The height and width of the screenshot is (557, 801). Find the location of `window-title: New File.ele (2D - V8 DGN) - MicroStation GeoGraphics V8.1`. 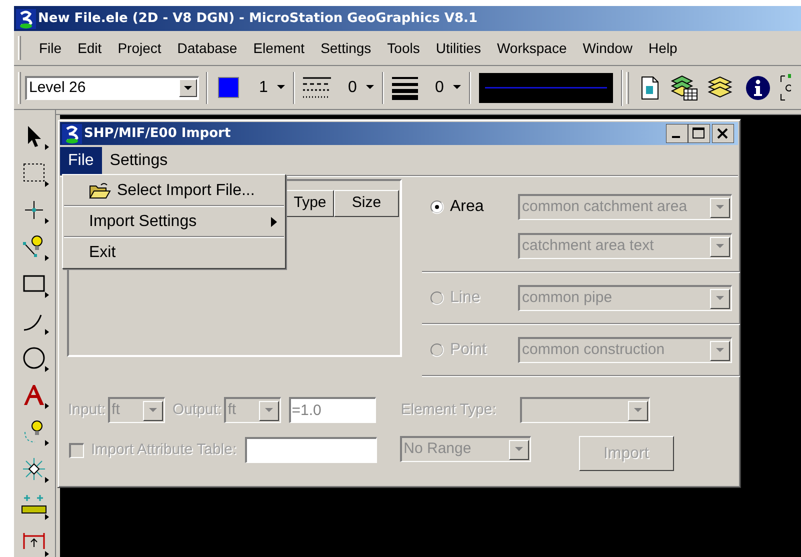

window-title: New File.ele (2D - V8 DGN) - MicroStation GeoGraphics V8.1 is located at coordinates (258, 19).